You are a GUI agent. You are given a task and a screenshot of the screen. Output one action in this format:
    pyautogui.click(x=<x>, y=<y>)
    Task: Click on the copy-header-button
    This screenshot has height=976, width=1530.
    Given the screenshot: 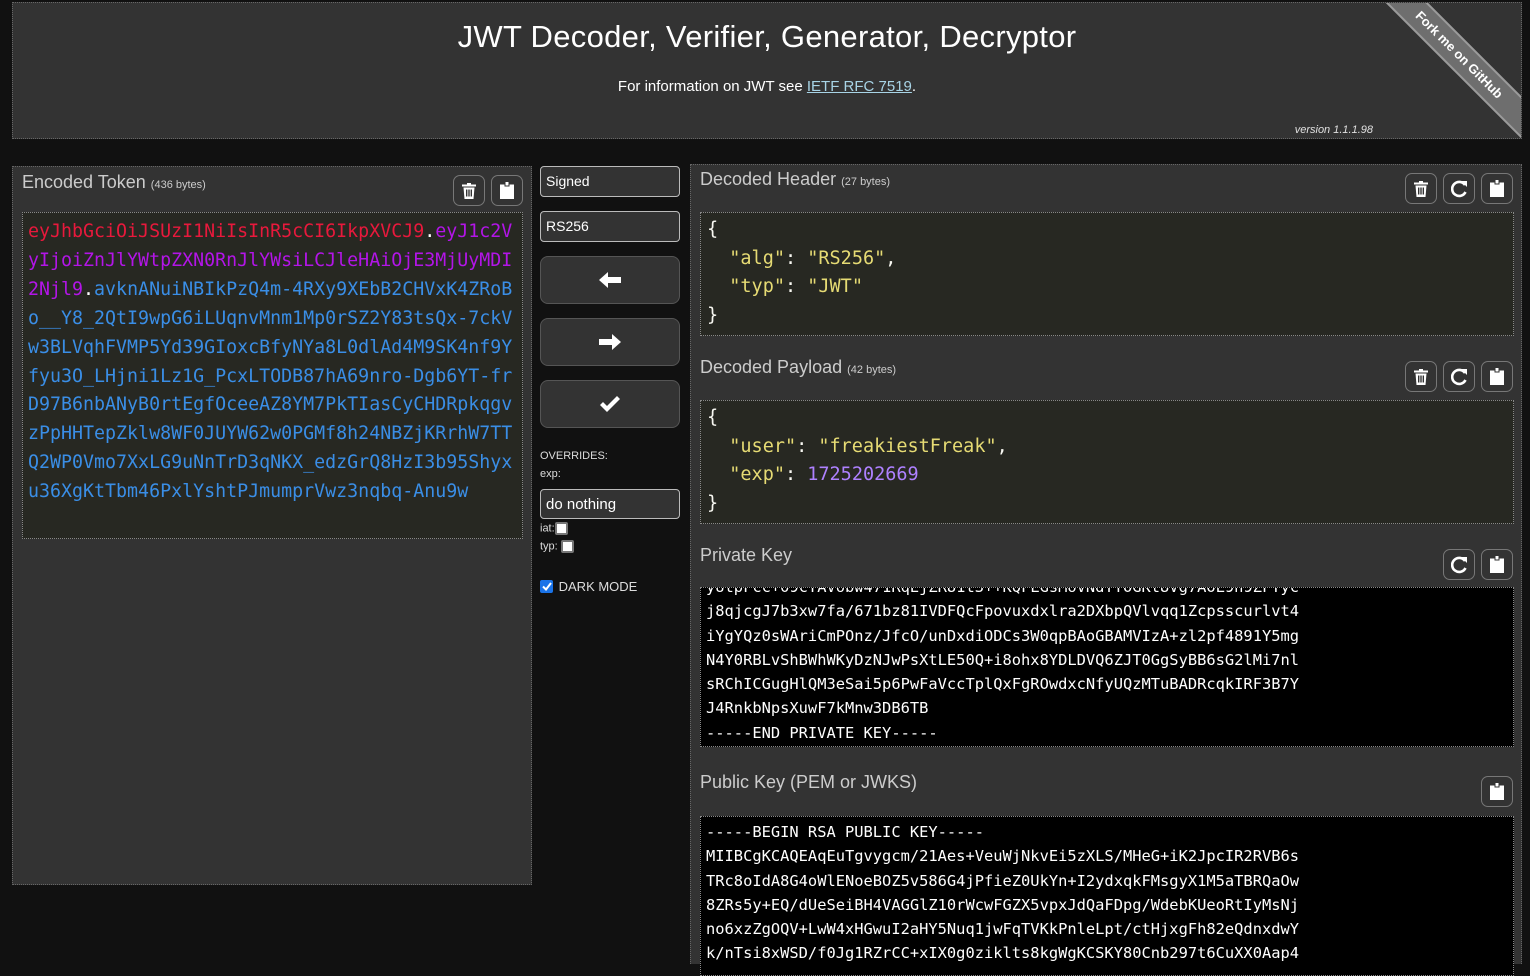 What is the action you would take?
    pyautogui.click(x=1497, y=188)
    